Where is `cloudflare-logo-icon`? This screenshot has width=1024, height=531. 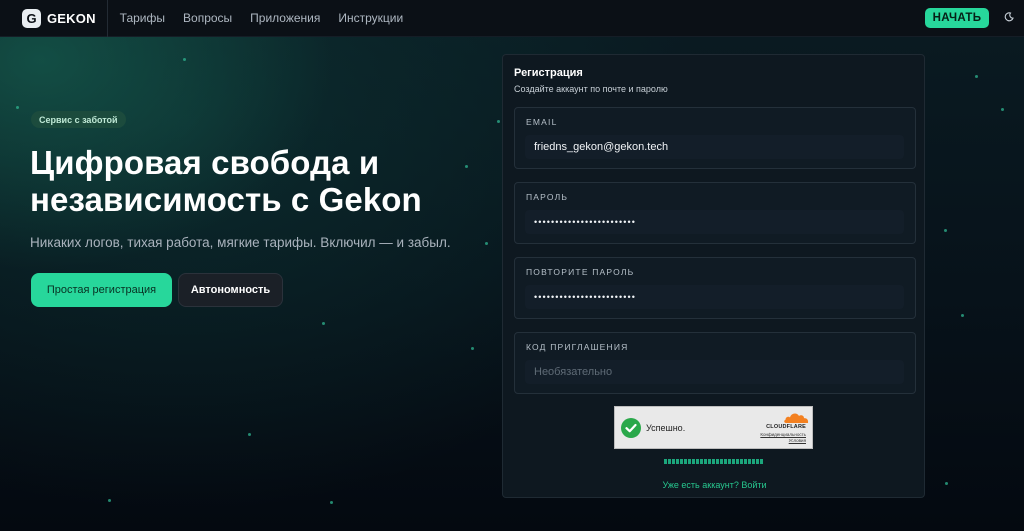 cloudflare-logo-icon is located at coordinates (796, 418).